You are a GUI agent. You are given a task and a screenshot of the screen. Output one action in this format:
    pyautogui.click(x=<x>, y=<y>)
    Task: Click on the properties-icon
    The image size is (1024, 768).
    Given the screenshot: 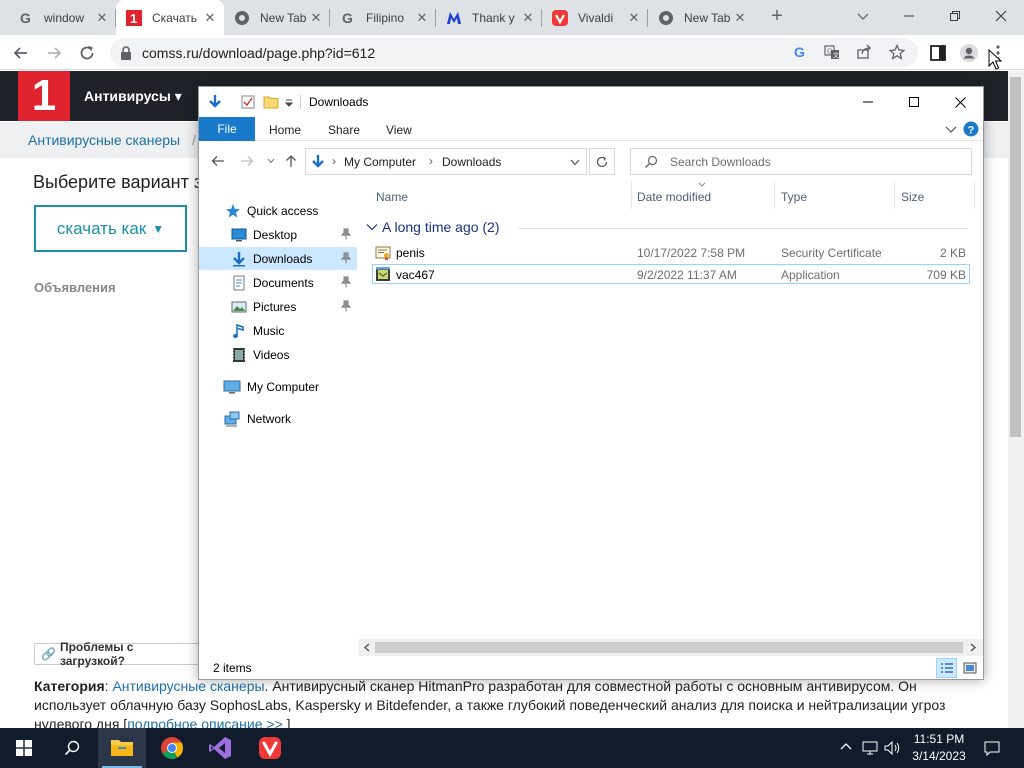 What is the action you would take?
    pyautogui.click(x=248, y=102)
    